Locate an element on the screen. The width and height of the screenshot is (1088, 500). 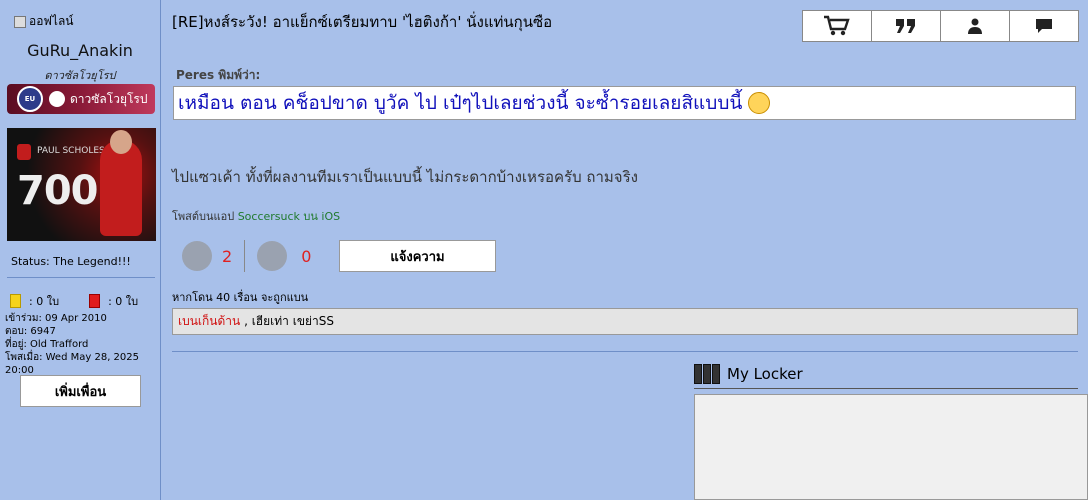
cart-button is located at coordinates (837, 26).